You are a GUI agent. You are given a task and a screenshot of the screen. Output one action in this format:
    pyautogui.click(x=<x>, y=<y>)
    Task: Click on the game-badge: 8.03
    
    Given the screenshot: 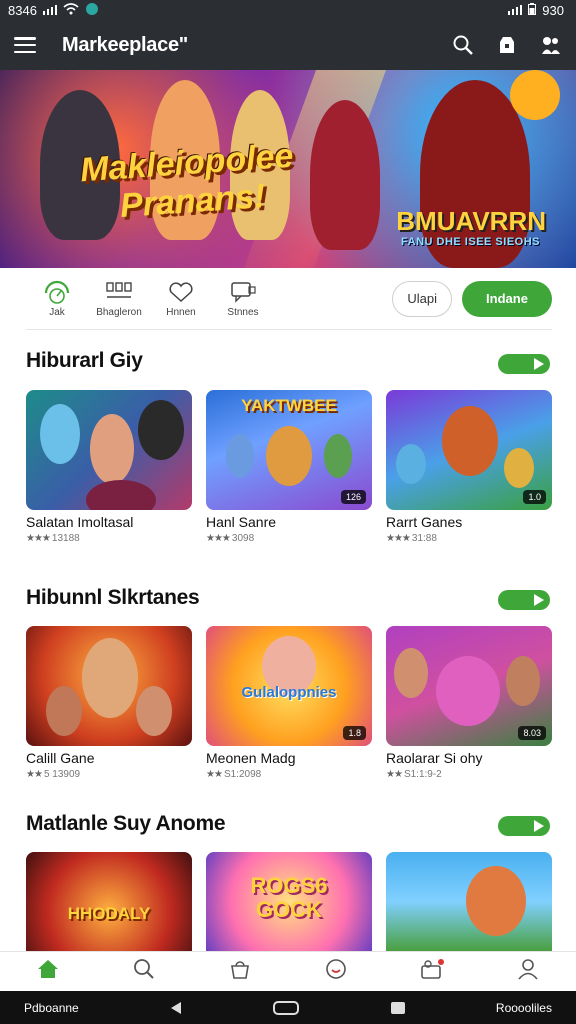 What is the action you would take?
    pyautogui.click(x=532, y=733)
    